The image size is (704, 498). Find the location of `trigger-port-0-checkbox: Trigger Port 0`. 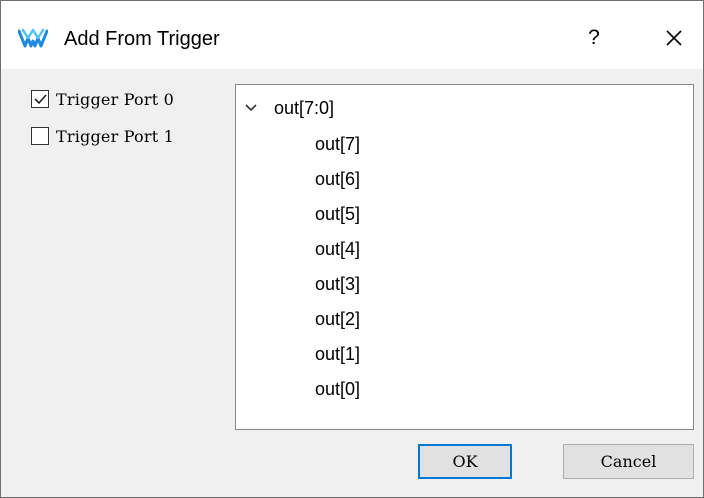

trigger-port-0-checkbox: Trigger Port 0 is located at coordinates (102, 99).